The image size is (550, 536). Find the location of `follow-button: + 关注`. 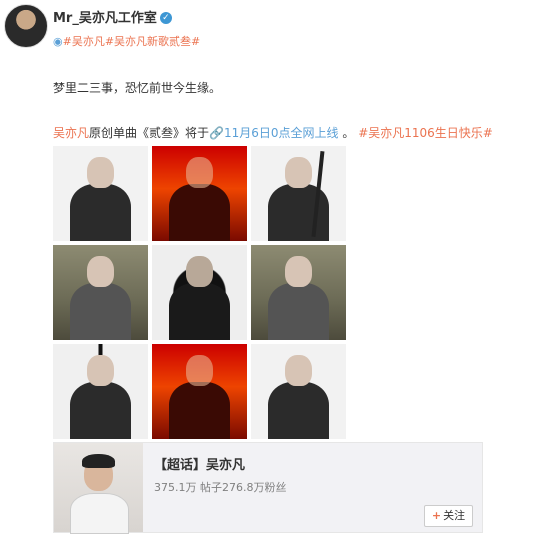

follow-button: + 关注 is located at coordinates (448, 516).